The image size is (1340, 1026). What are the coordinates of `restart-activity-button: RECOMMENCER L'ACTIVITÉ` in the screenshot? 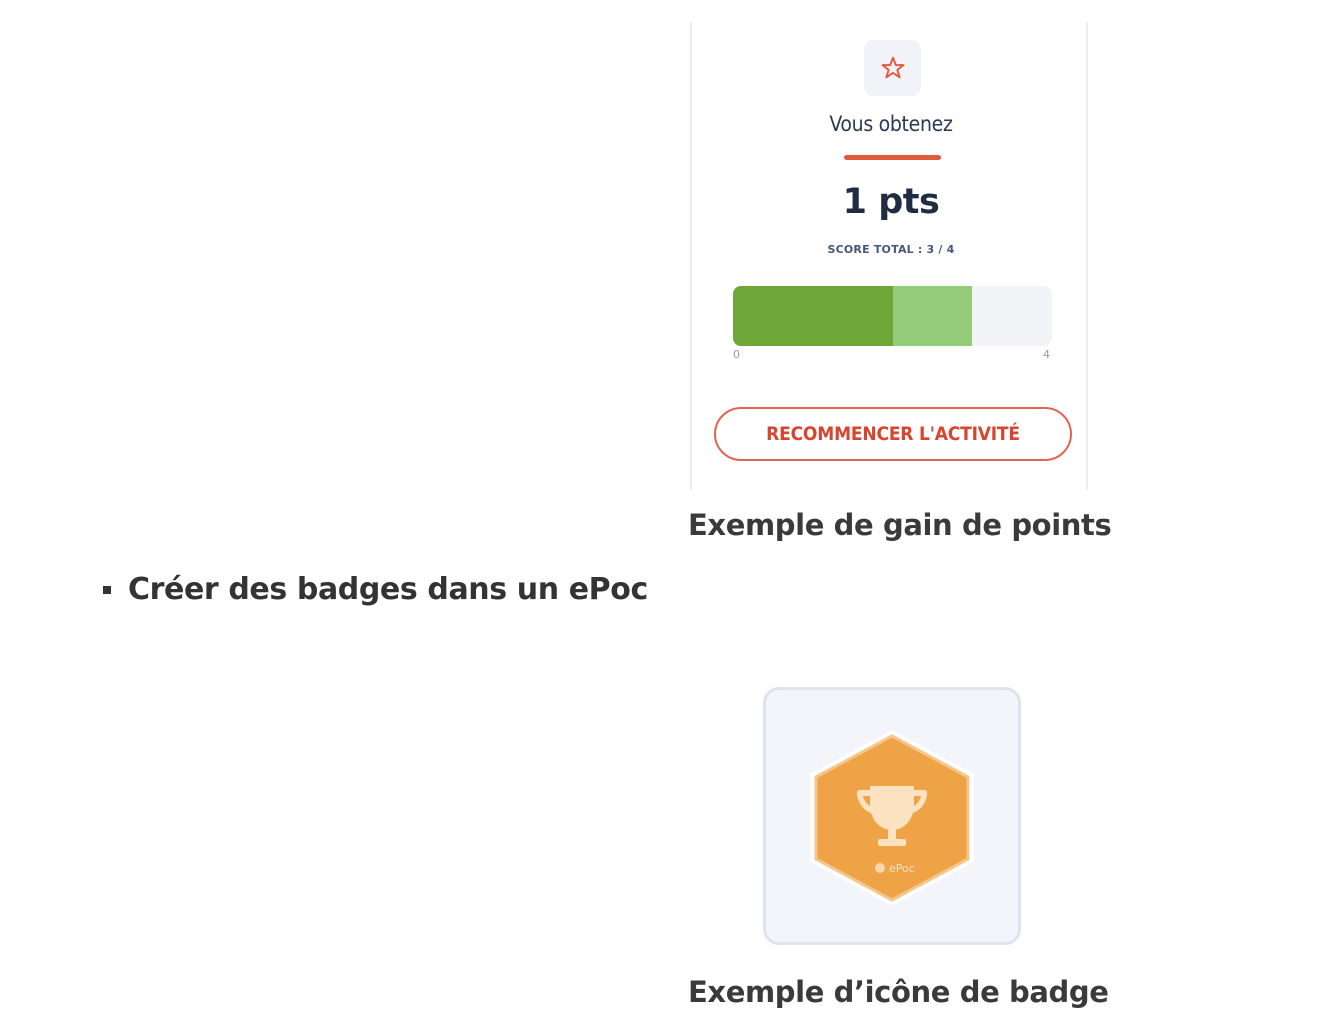 It's located at (893, 434).